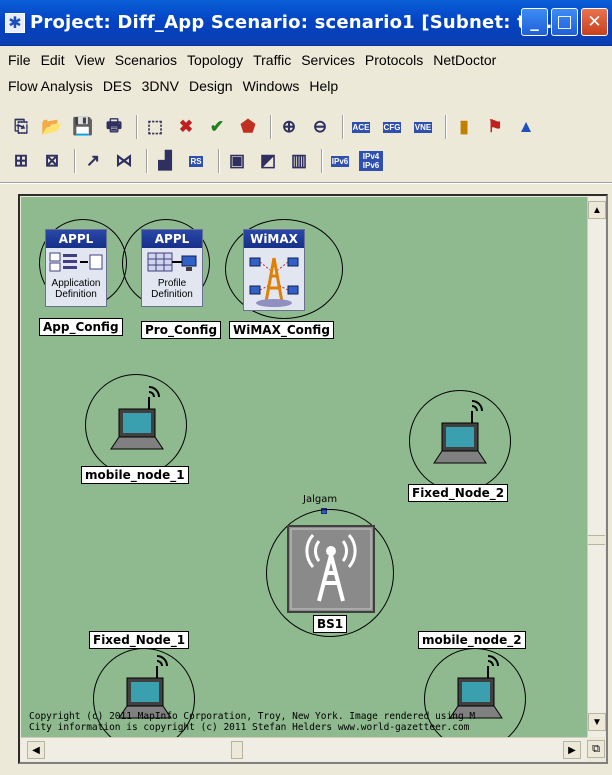  Describe the element at coordinates (76, 268) in the screenshot. I see `app-config-node: APPL Application Definition` at that location.